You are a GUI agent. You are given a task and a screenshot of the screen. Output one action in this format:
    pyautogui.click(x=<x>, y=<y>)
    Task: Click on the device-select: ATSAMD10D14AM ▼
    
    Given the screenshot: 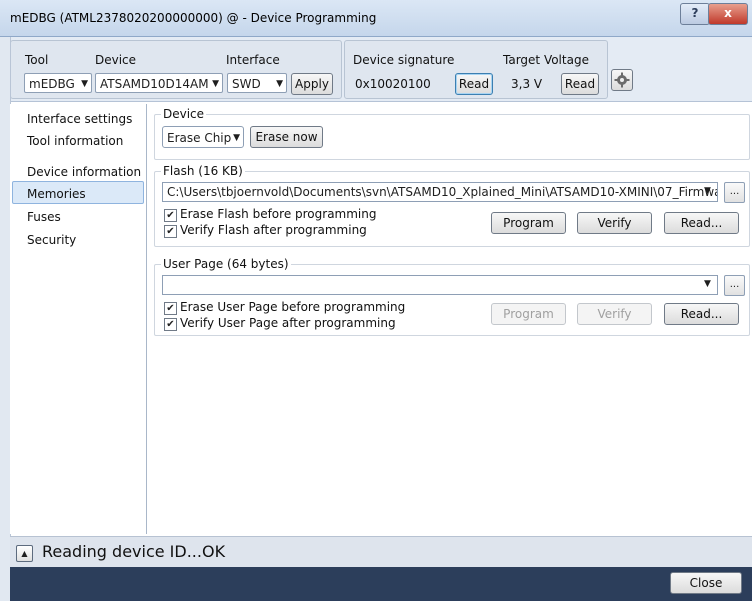 What is the action you would take?
    pyautogui.click(x=159, y=83)
    